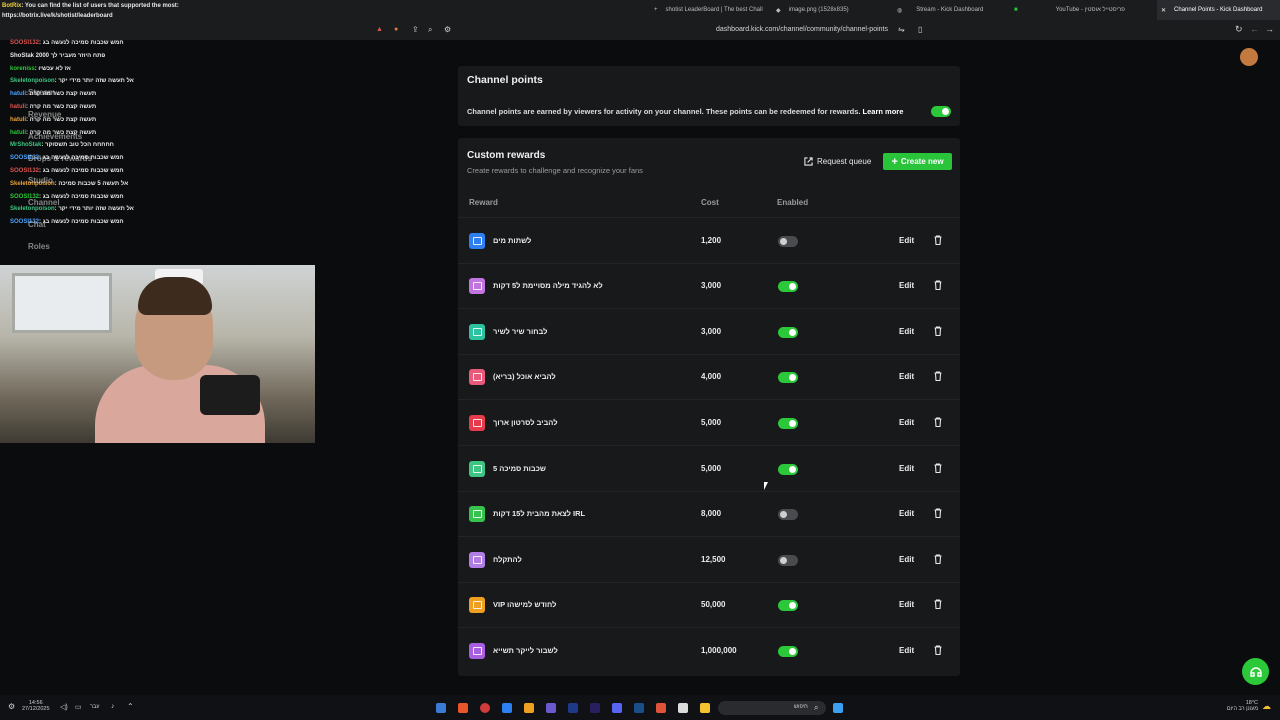  Describe the element at coordinates (130, 706) in the screenshot. I see `chevron-up-icon: ⌃` at that location.